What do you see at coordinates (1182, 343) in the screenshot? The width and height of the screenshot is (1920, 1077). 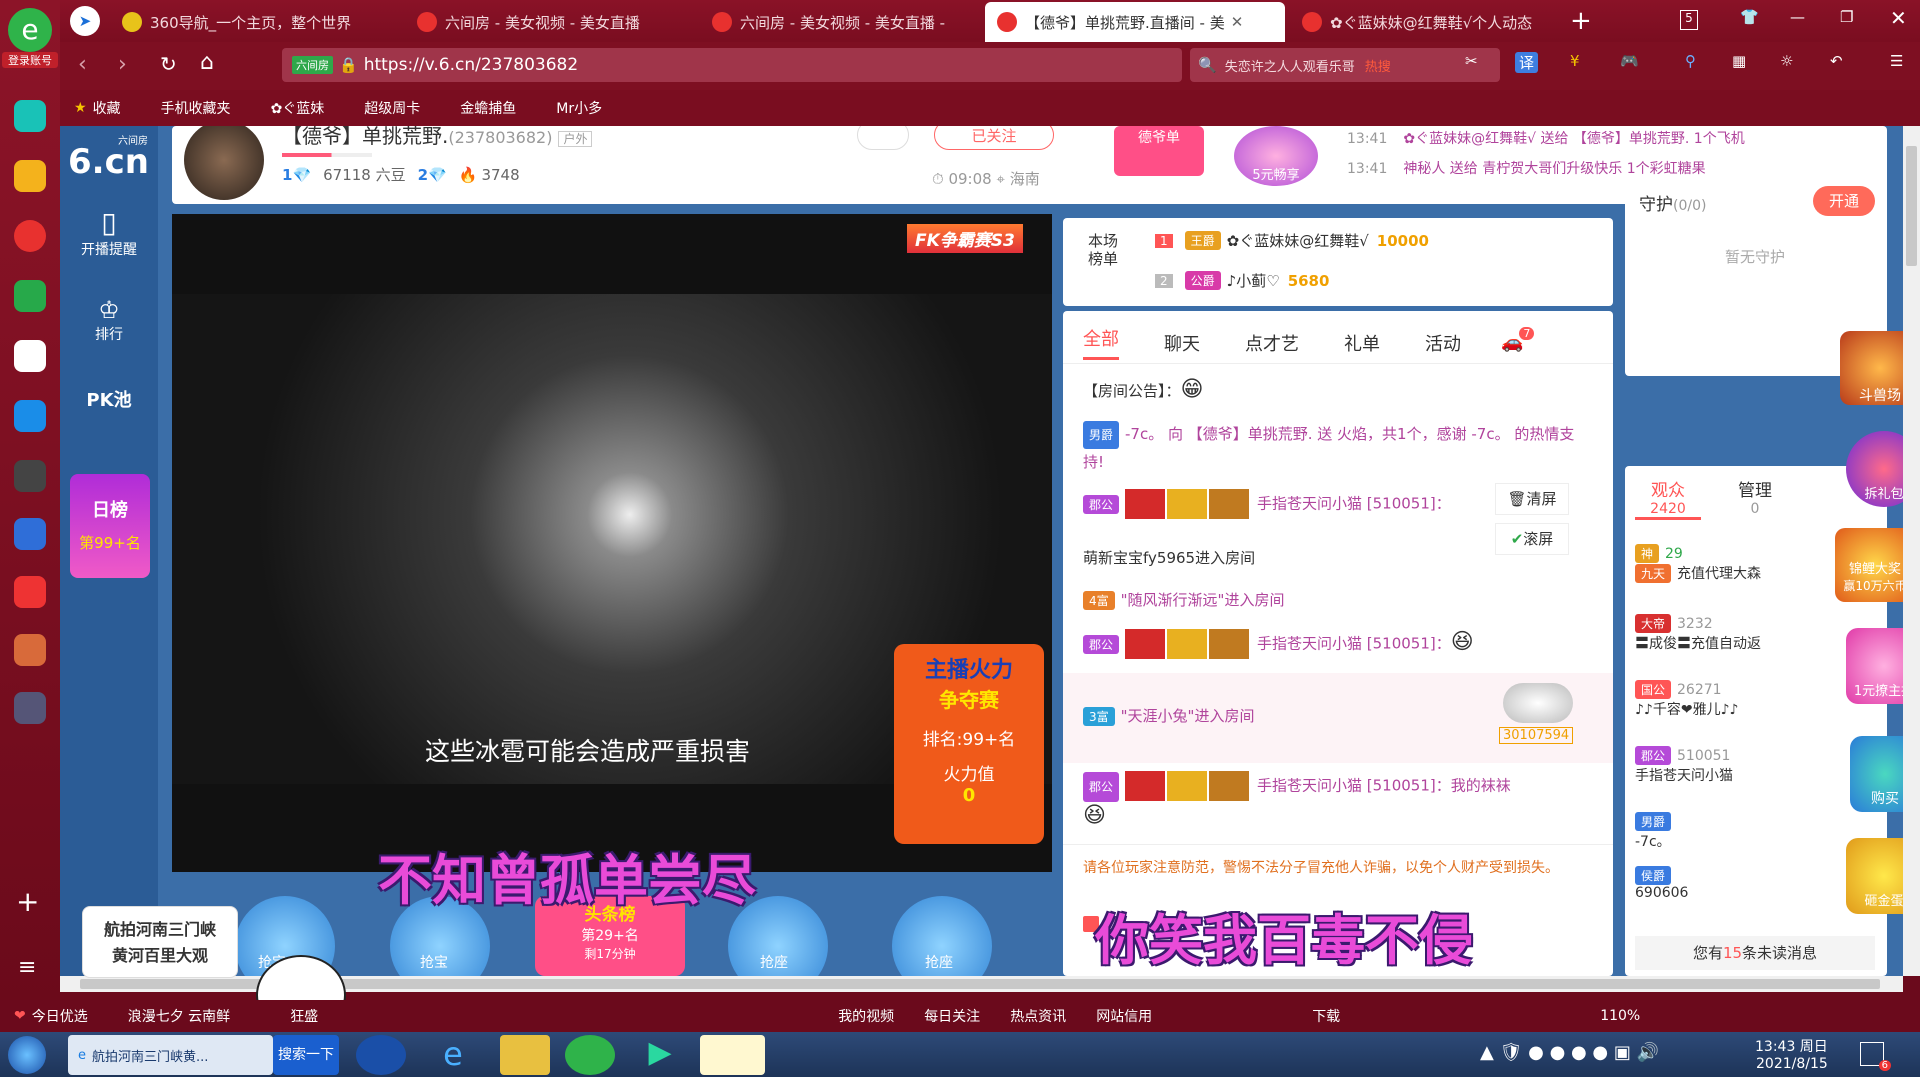 I see `tab-chat: 聊天` at bounding box center [1182, 343].